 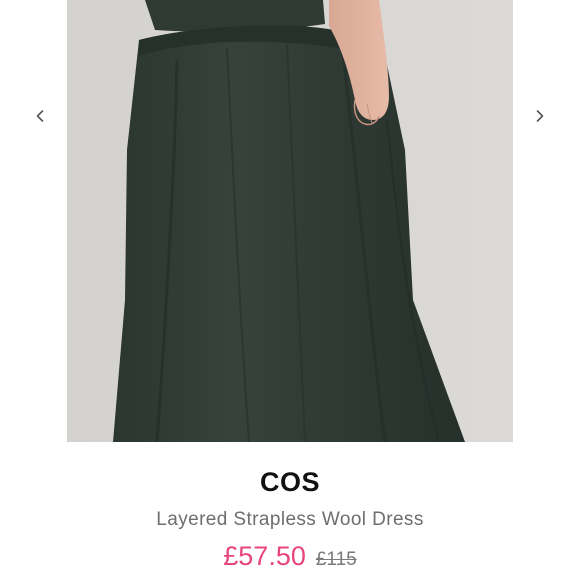 What do you see at coordinates (290, 520) in the screenshot?
I see `product-title: Layered Strapless Wool Dress` at bounding box center [290, 520].